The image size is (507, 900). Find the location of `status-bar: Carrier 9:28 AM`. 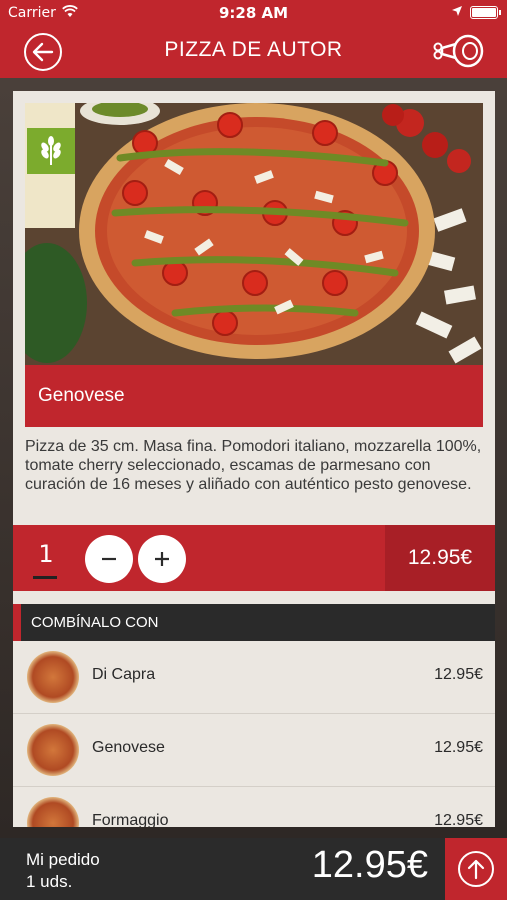

status-bar: Carrier 9:28 AM is located at coordinates (253, 13).